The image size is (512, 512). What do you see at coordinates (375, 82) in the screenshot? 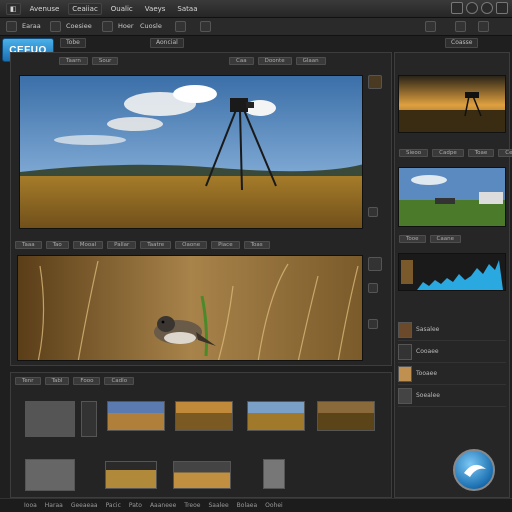
I see `photo-thumbnail-icon` at bounding box center [375, 82].